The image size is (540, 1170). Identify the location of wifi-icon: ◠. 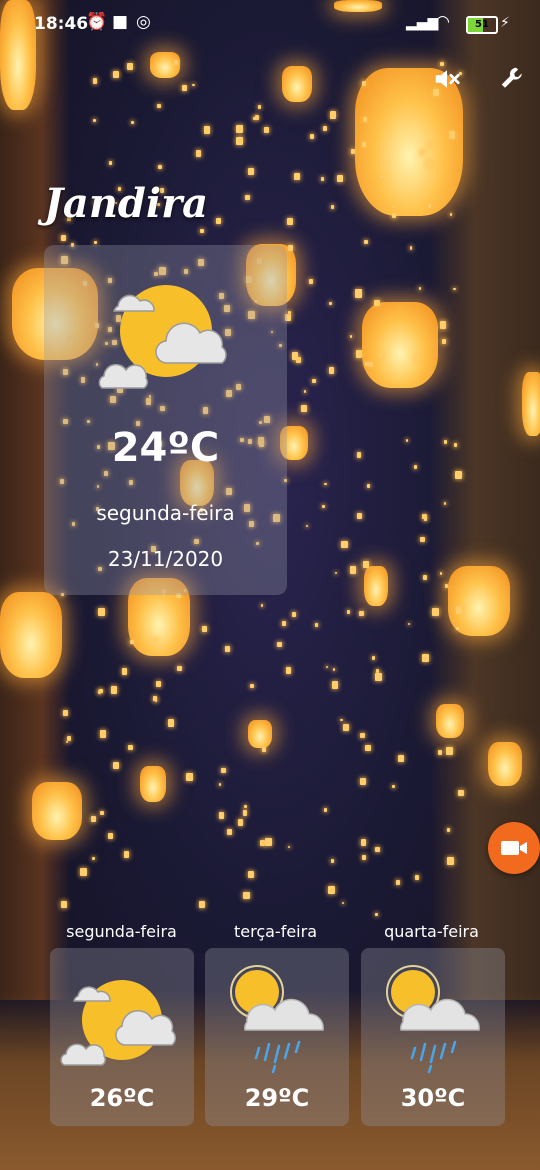
(443, 22).